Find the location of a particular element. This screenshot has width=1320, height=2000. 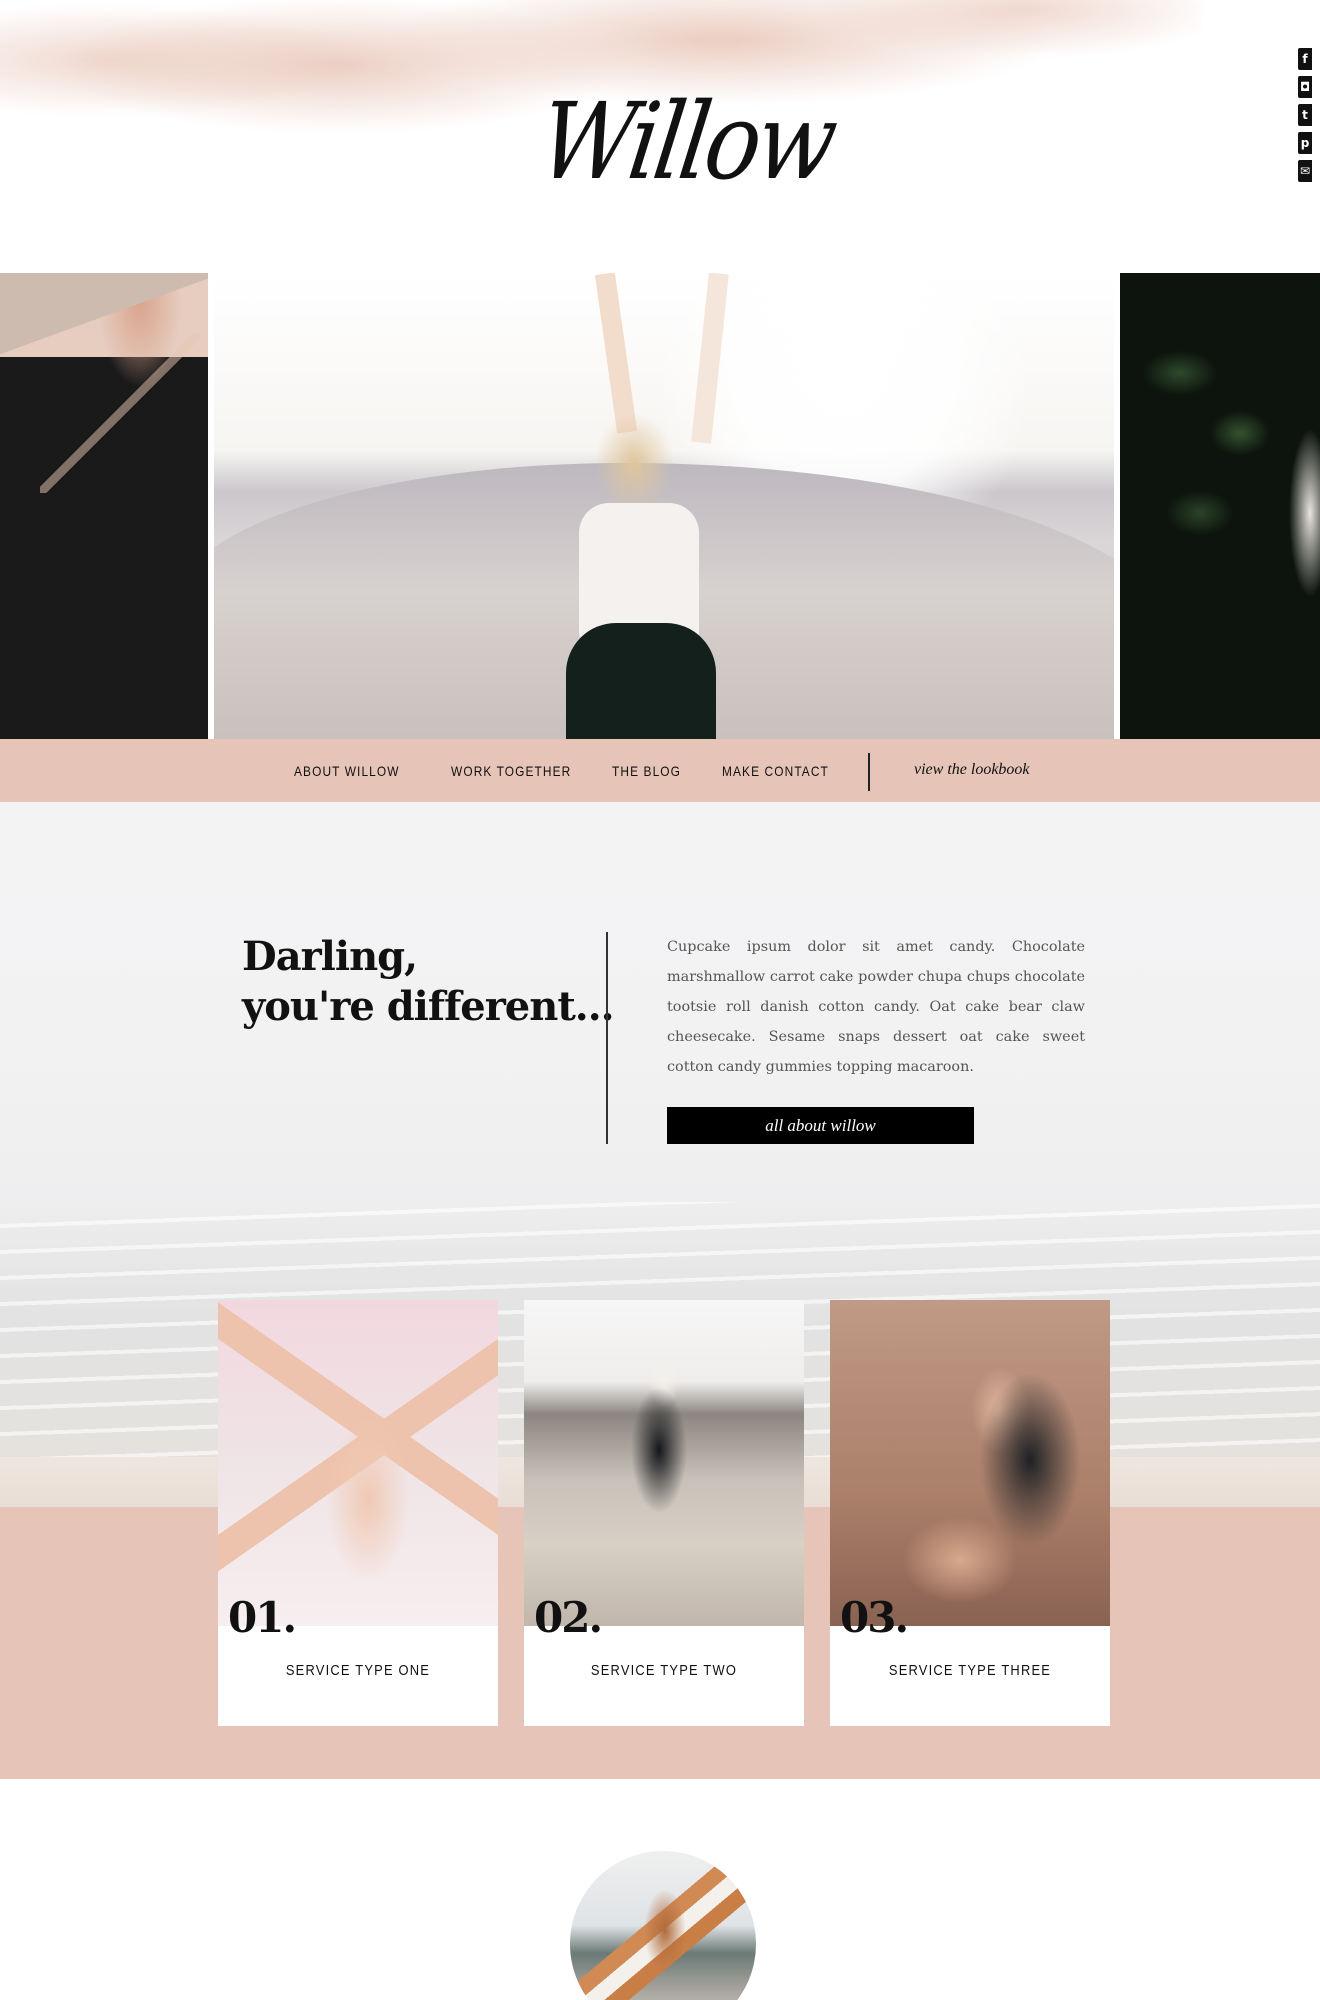

email-icon: ✉ is located at coordinates (1305, 171).